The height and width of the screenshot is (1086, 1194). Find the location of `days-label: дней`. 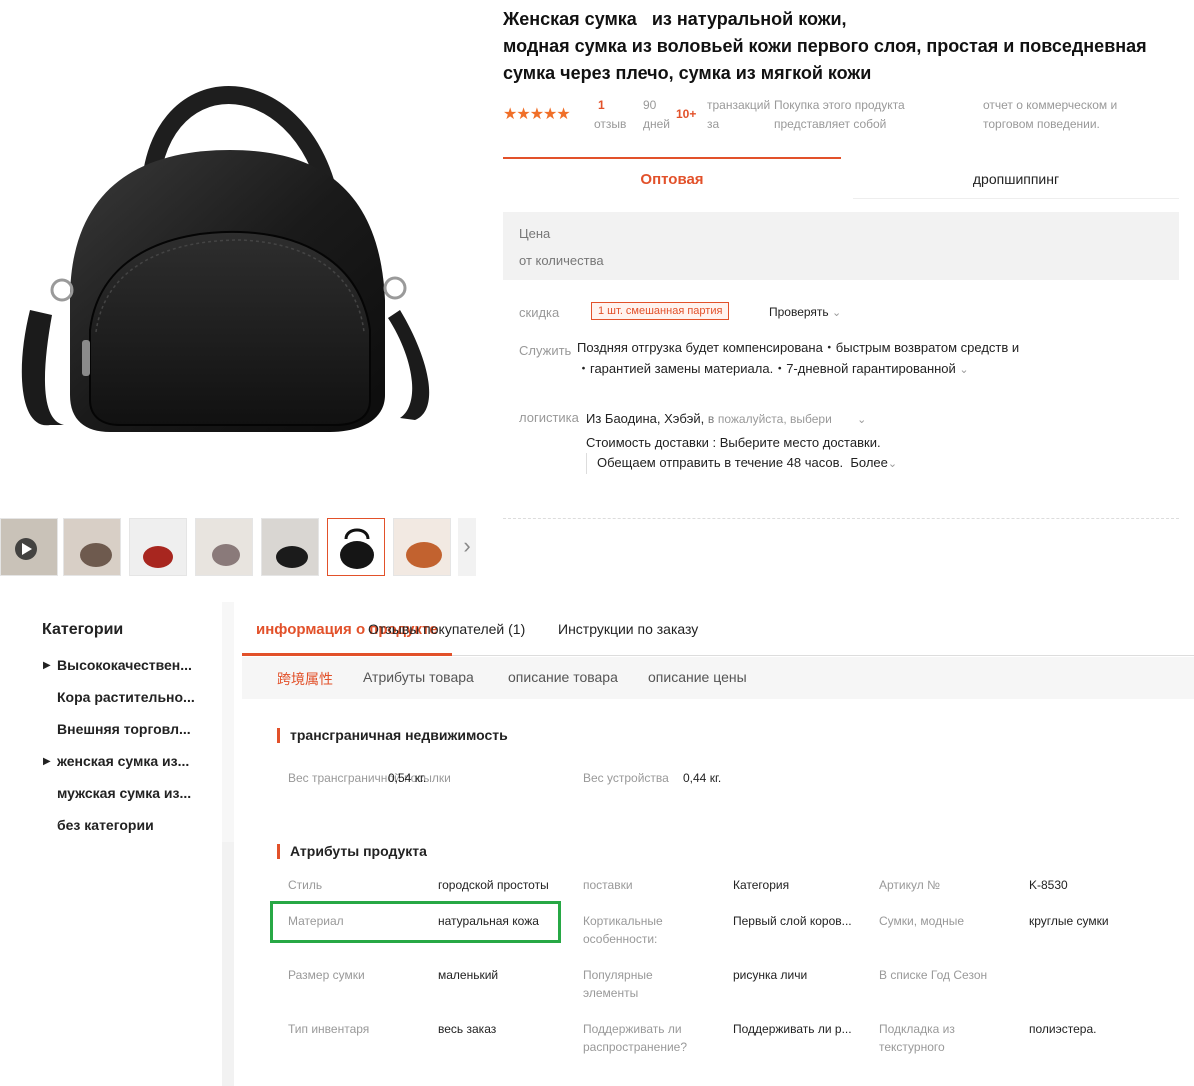

days-label: дней is located at coordinates (657, 124).